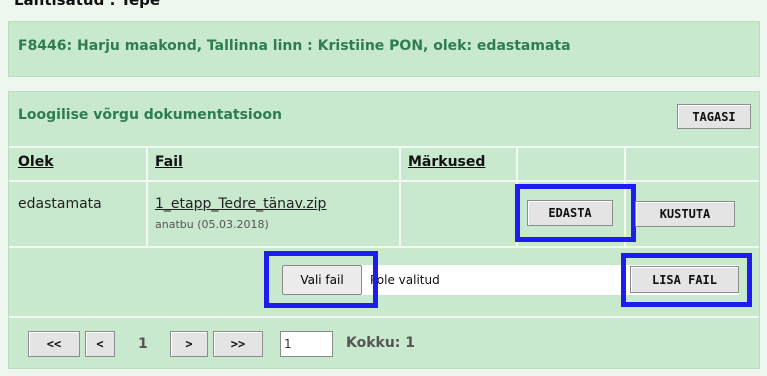 This screenshot has width=767, height=376. What do you see at coordinates (189, 344) in the screenshot?
I see `pager-next-button: >` at bounding box center [189, 344].